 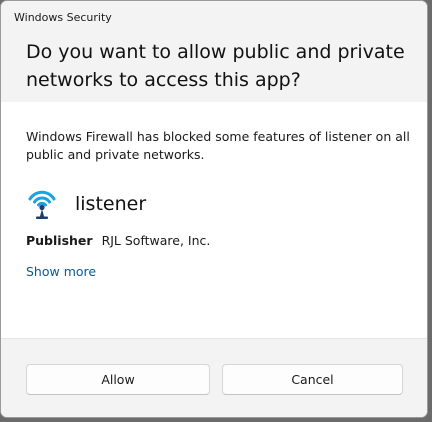 I want to click on publisher-row: Publisher RJL Software, Inc., so click(x=118, y=240).